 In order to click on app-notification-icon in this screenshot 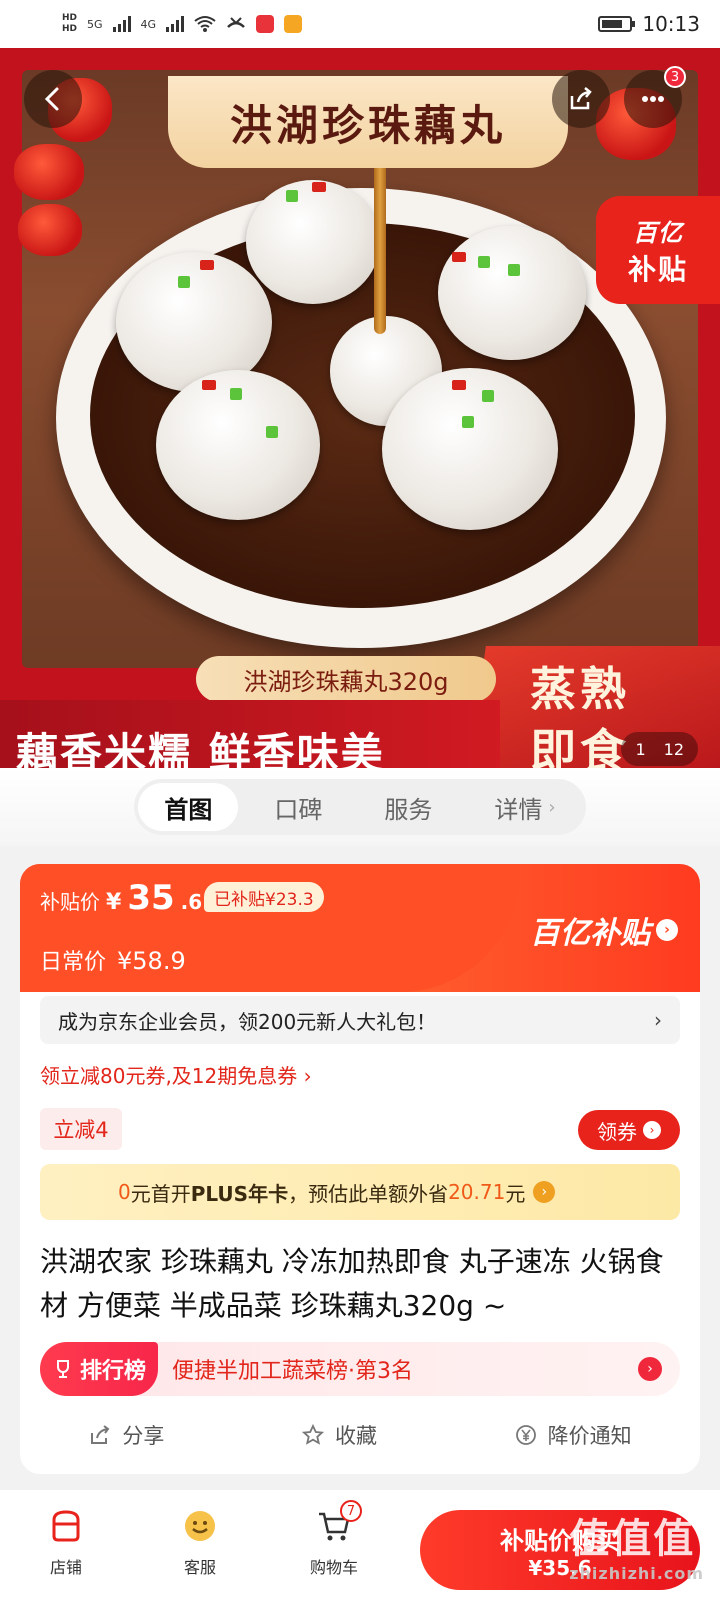, I will do `click(265, 24)`.